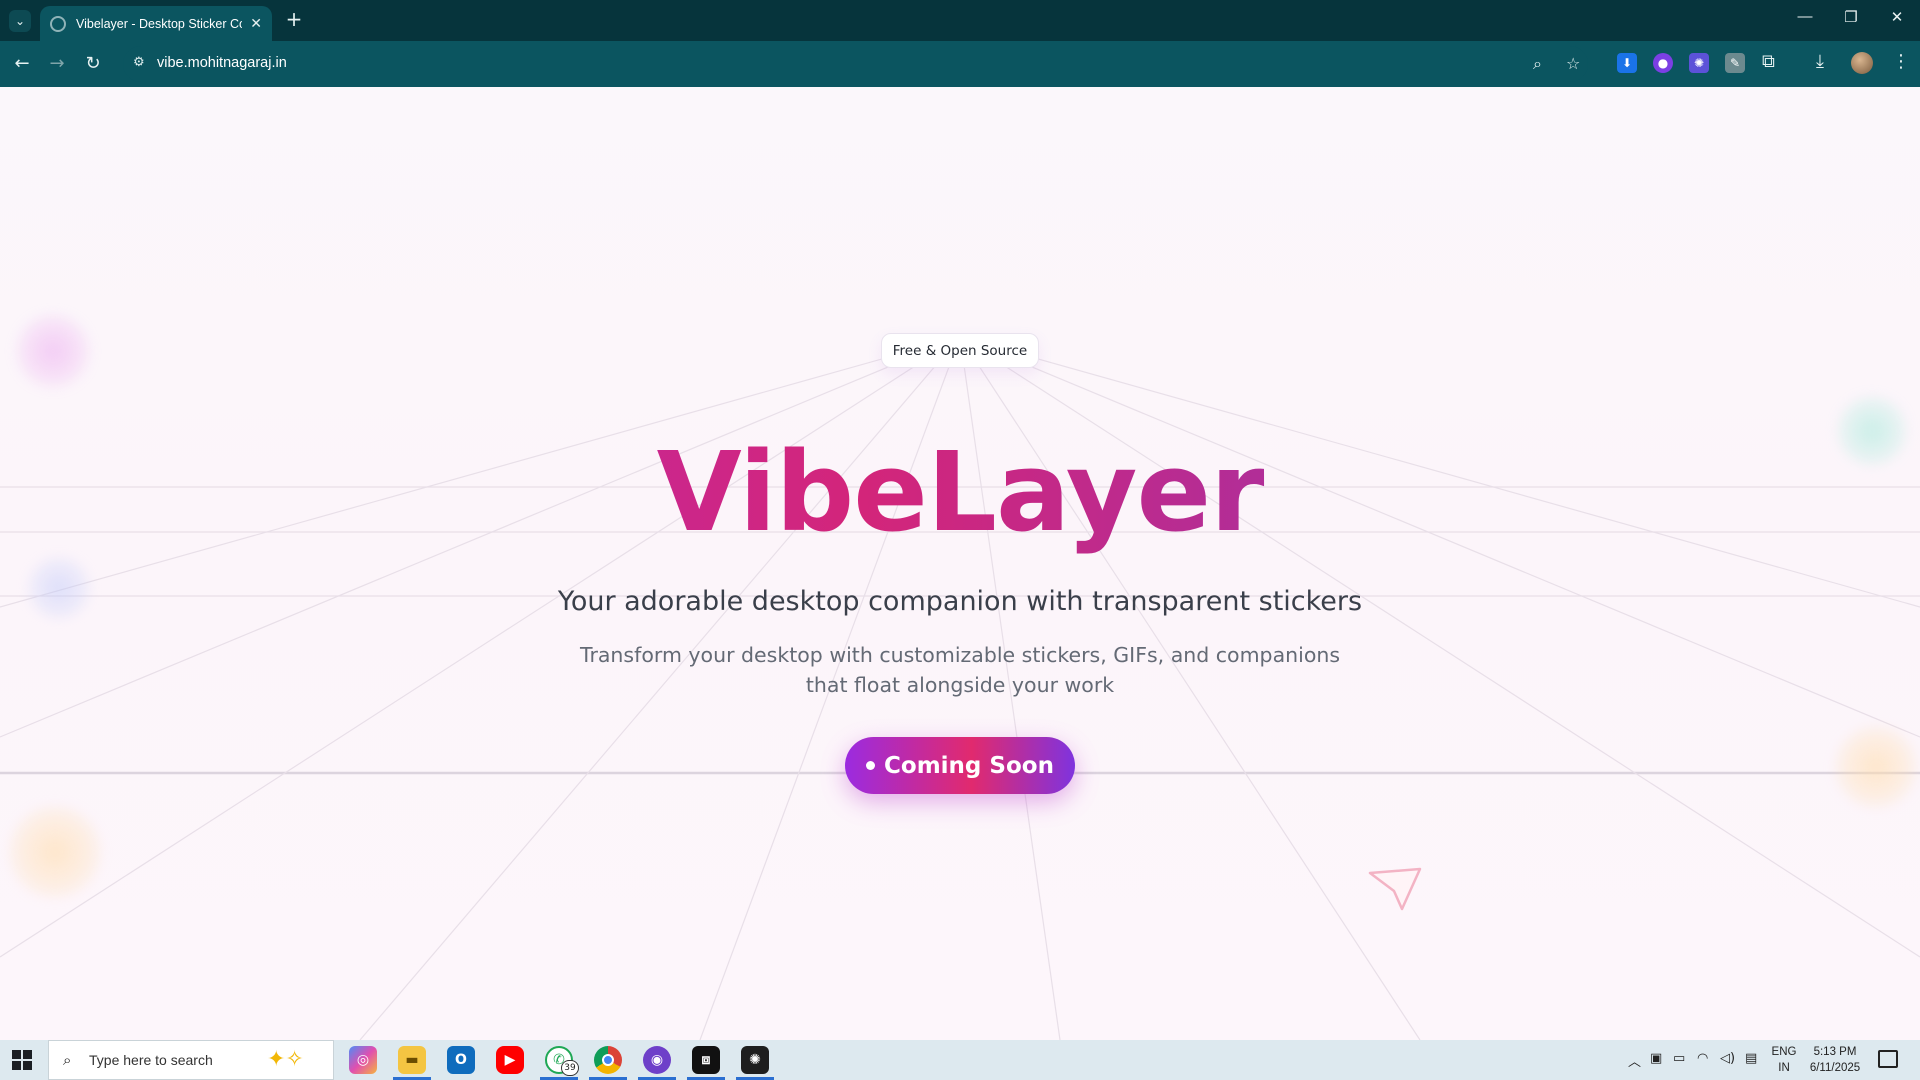  Describe the element at coordinates (57, 64) in the screenshot. I see `forward-arrow-icon: →` at that location.